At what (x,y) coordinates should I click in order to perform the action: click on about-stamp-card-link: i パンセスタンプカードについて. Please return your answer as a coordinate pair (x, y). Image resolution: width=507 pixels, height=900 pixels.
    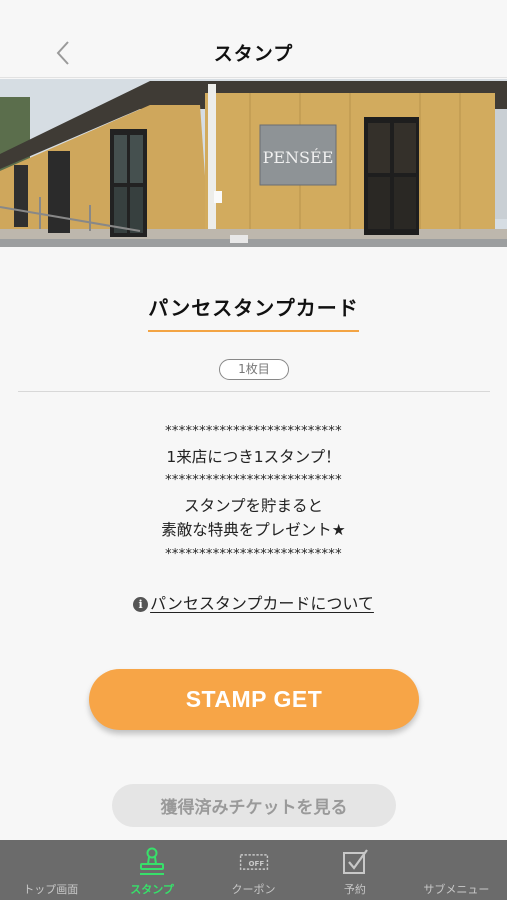
    Looking at the image, I should click on (253, 602).